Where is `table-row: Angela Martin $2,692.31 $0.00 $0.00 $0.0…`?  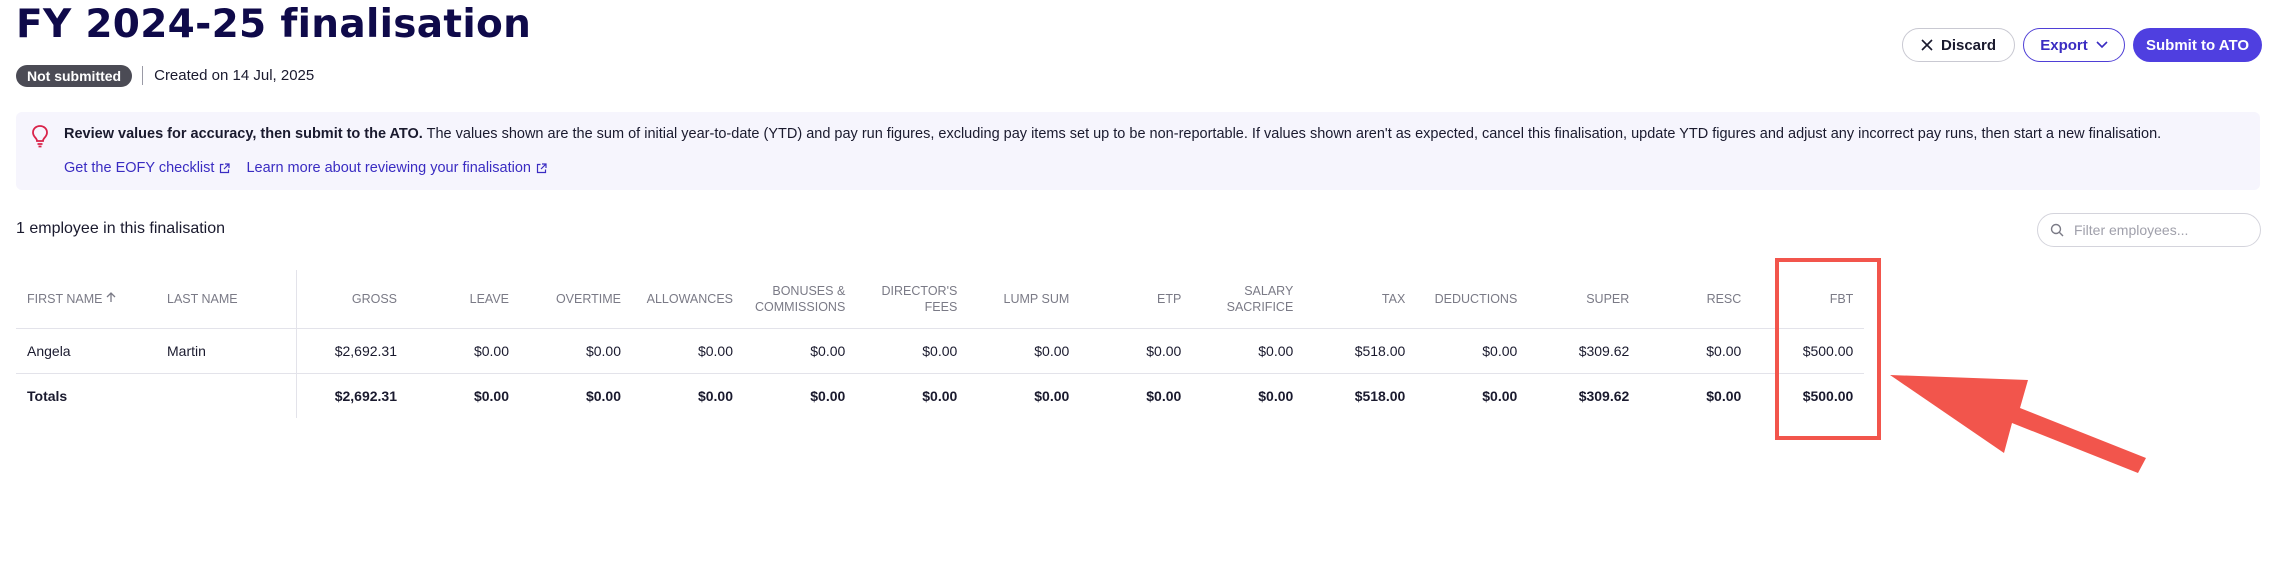 table-row: Angela Martin $2,692.31 $0.00 $0.00 $0.0… is located at coordinates (940, 351).